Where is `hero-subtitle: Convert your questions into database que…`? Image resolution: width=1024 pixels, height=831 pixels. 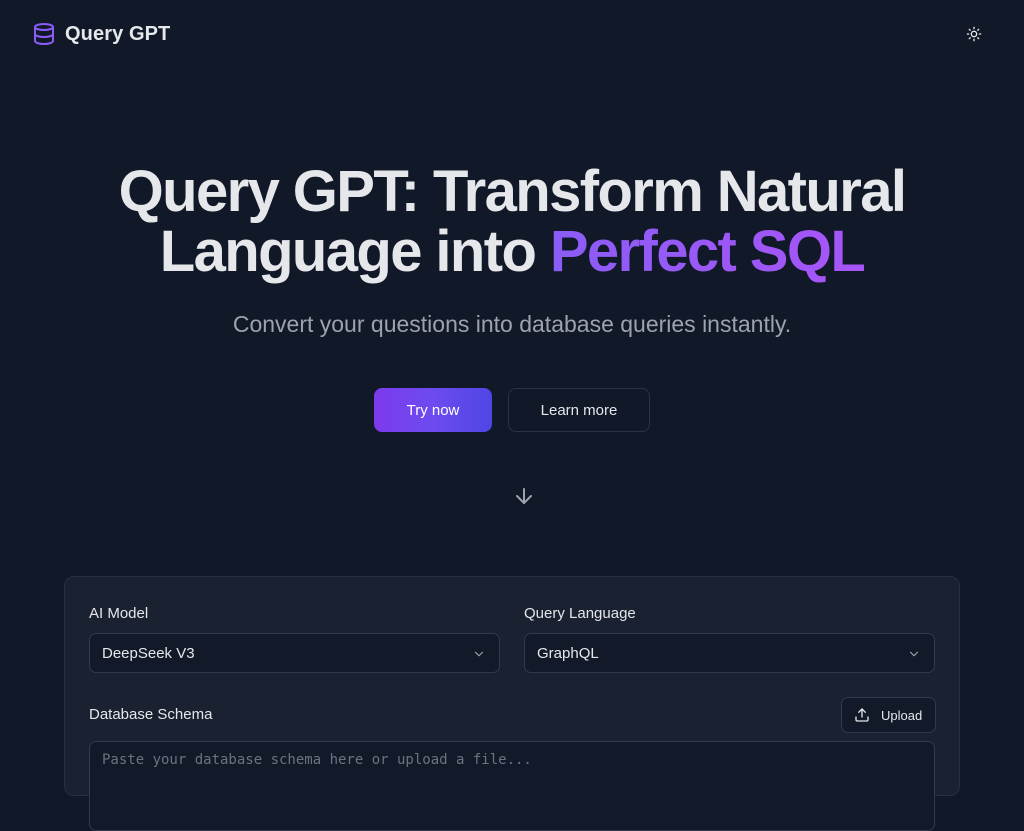 hero-subtitle: Convert your questions into database que… is located at coordinates (512, 324).